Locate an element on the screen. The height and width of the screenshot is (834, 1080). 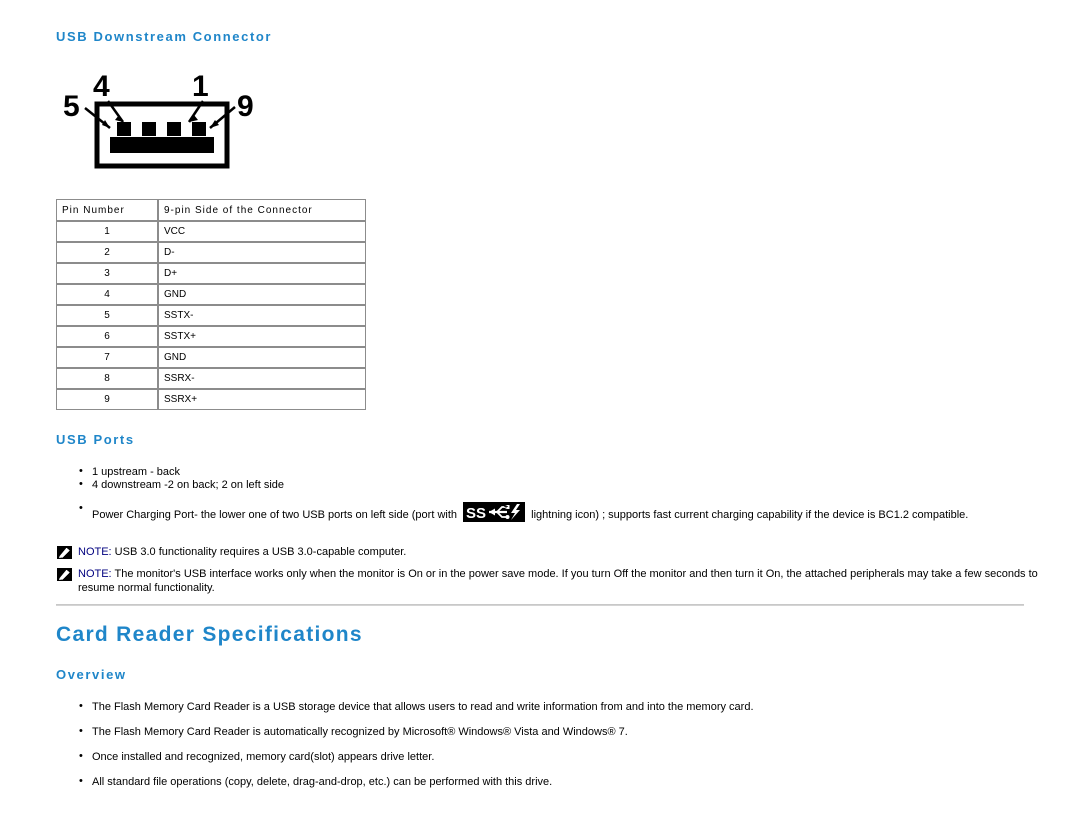
heading-usb-downstream-connector: USB Downstream Connector is located at coordinates (164, 36).